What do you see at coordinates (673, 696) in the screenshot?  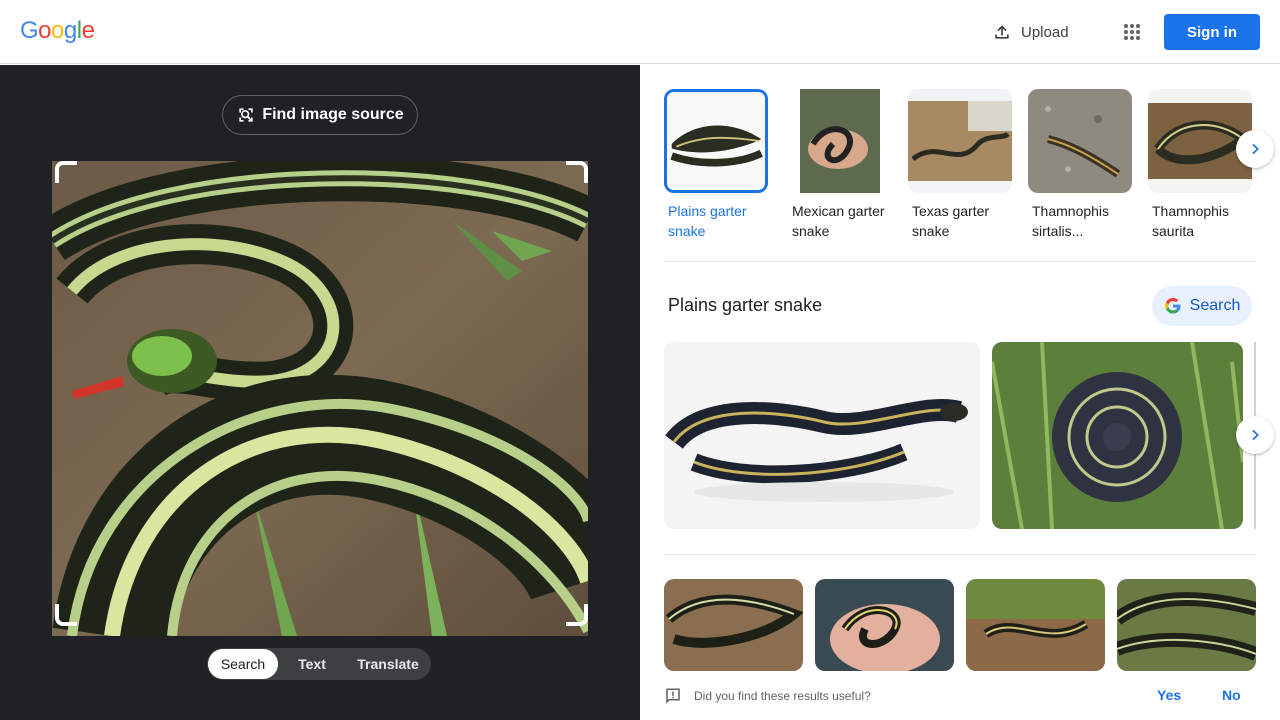 I see `feedback-icon` at bounding box center [673, 696].